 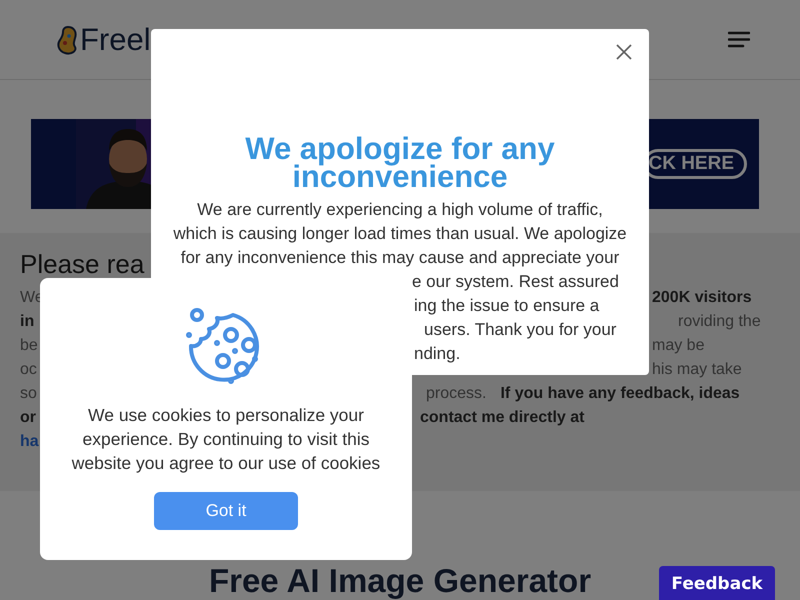 I want to click on dialog-text: e our system. Rest assured, so click(x=515, y=281).